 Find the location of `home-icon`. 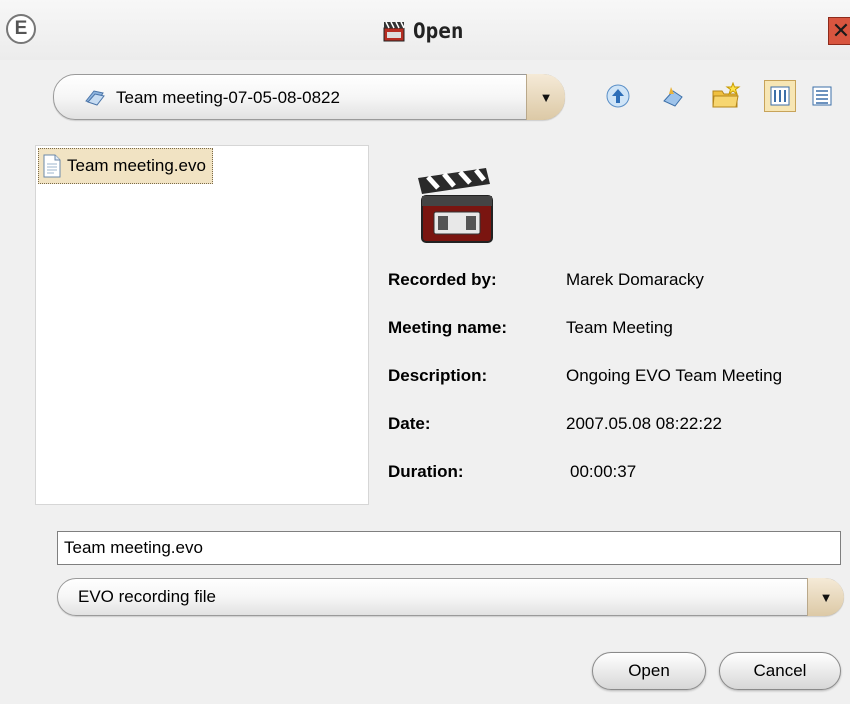

home-icon is located at coordinates (673, 96).